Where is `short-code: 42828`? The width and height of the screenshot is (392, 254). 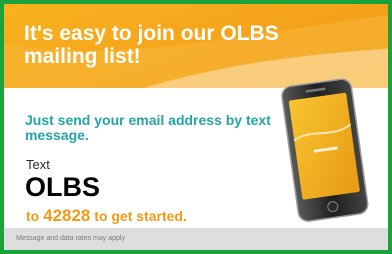 short-code: 42828 is located at coordinates (67, 215).